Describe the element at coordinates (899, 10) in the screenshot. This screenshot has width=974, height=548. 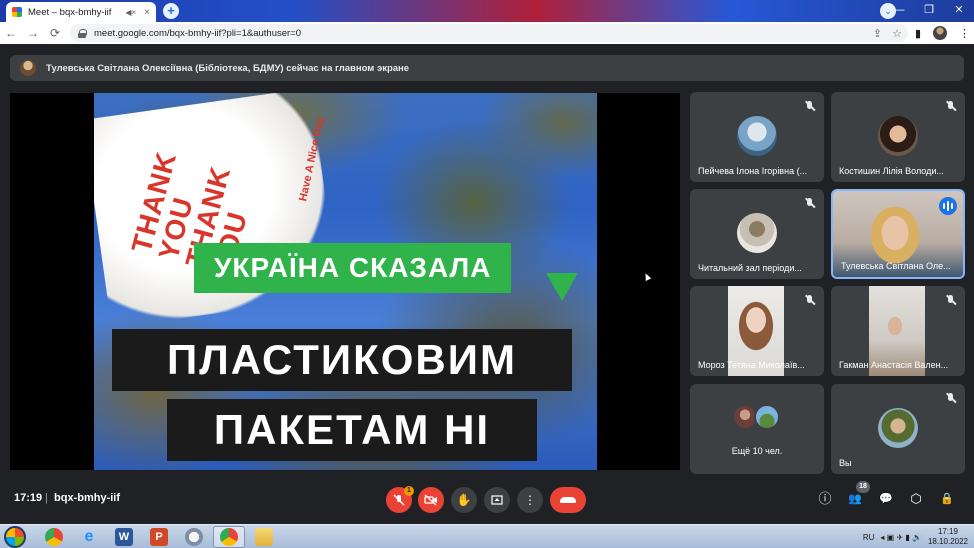
I see `minimize-button: —` at that location.